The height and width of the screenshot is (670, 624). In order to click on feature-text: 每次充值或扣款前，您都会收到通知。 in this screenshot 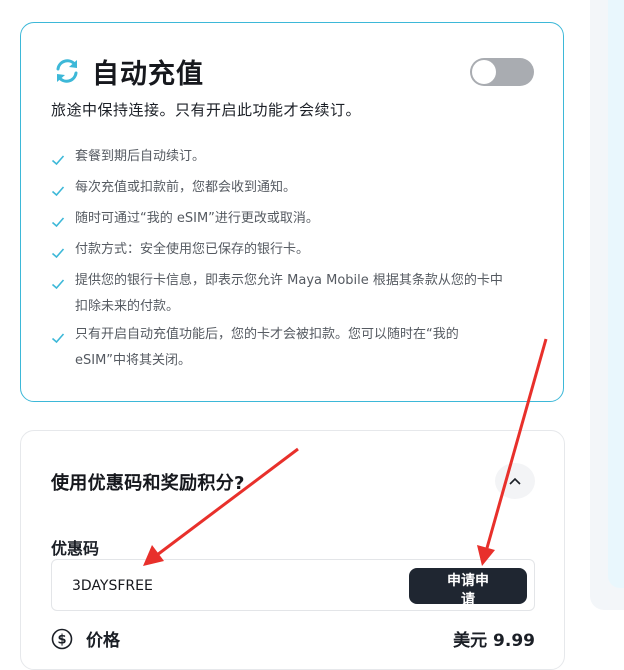, I will do `click(186, 187)`.